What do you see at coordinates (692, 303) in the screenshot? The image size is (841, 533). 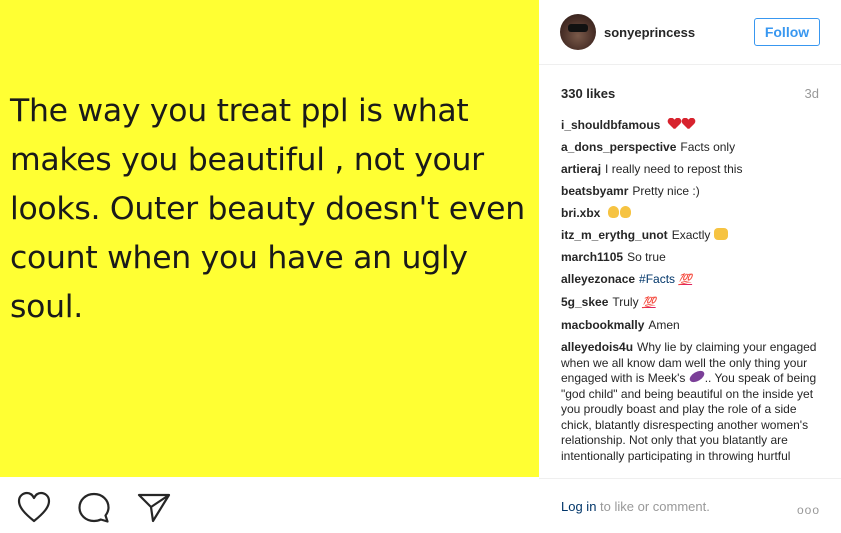 I see `comment-item: 5g_skee Truly 💯` at bounding box center [692, 303].